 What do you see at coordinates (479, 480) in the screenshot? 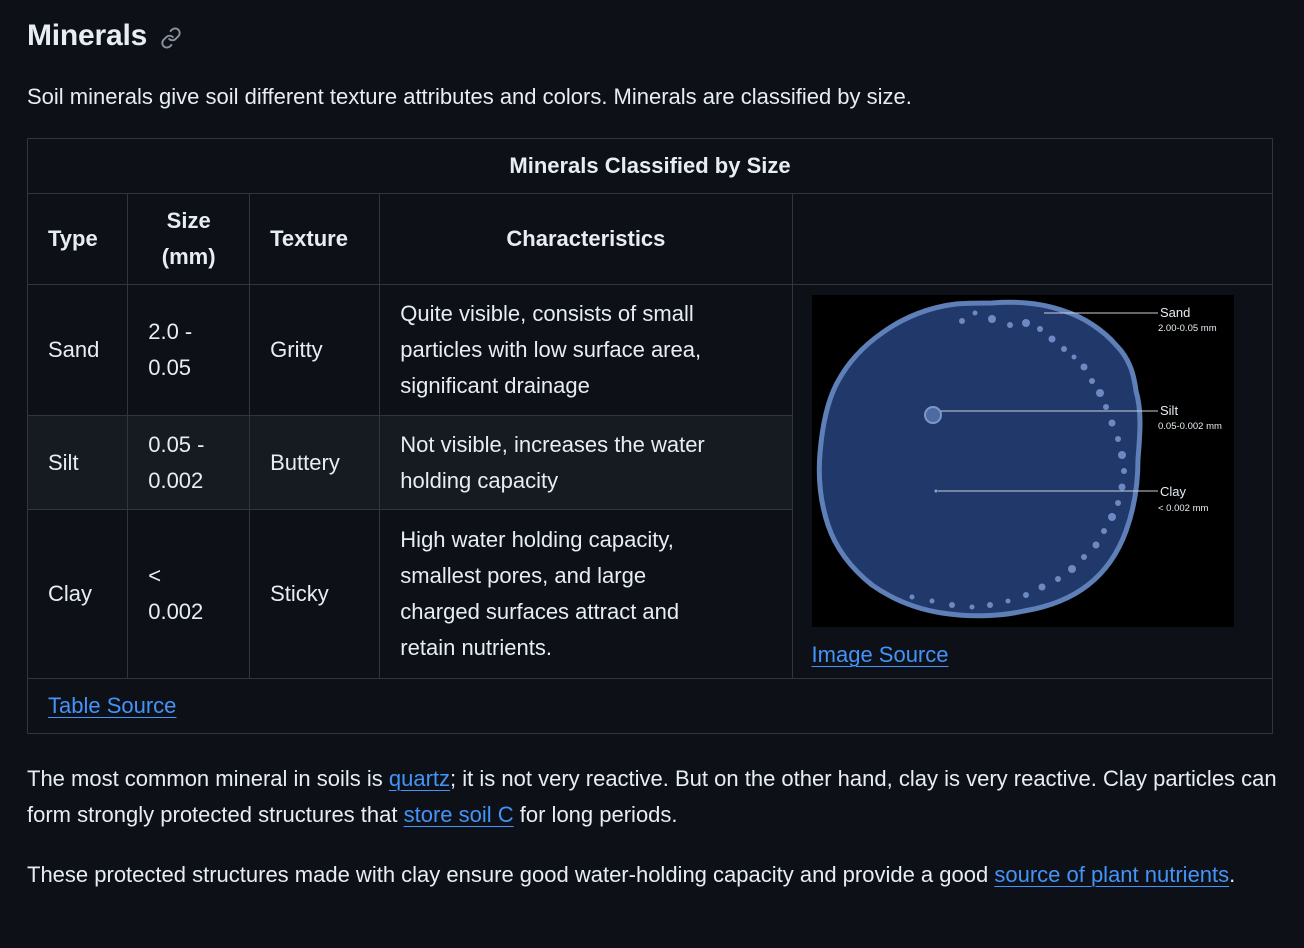
I see `characteristics-line: holding capacity` at bounding box center [479, 480].